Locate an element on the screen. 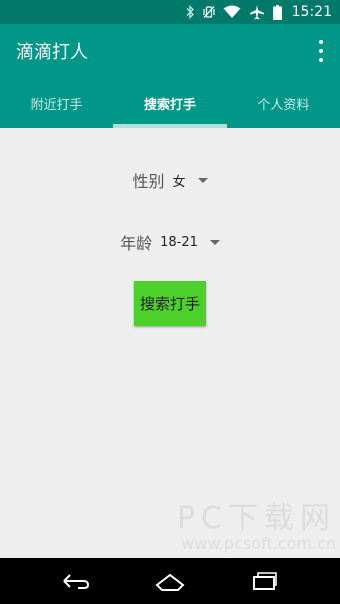  age-label: 年龄 is located at coordinates (136, 243).